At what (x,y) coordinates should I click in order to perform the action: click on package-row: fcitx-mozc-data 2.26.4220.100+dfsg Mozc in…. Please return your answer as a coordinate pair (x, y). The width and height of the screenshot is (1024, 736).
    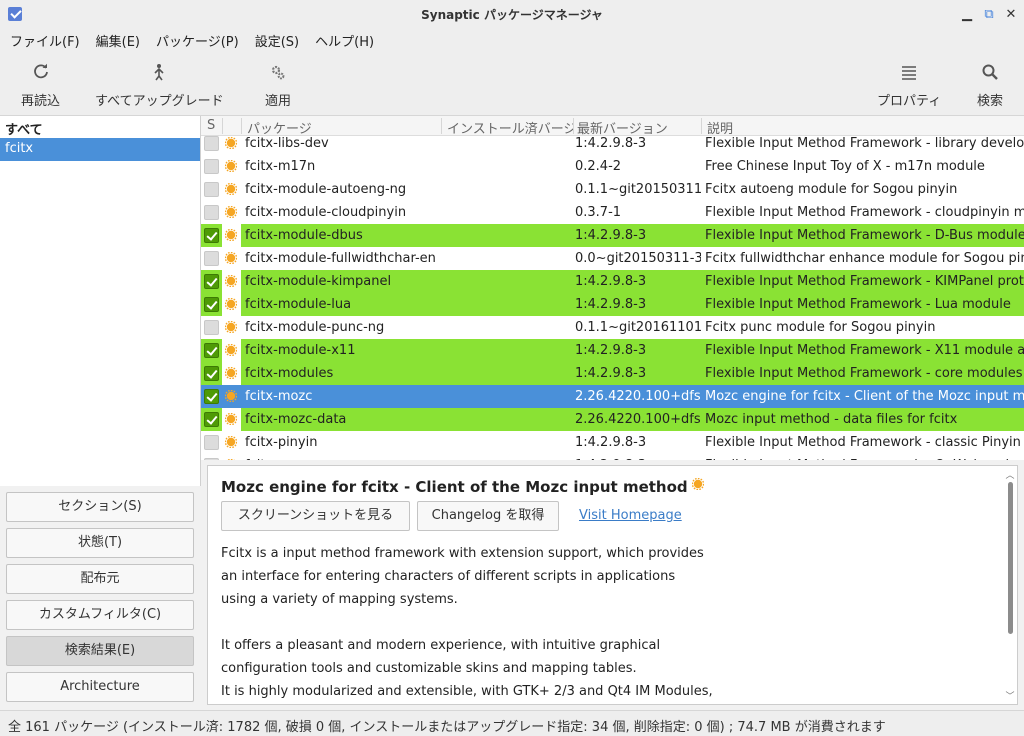
    Looking at the image, I should click on (612, 419).